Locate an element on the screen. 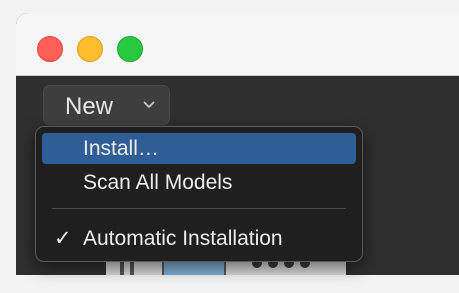  menu-item-scan-all-models: Scan All Models is located at coordinates (199, 182).